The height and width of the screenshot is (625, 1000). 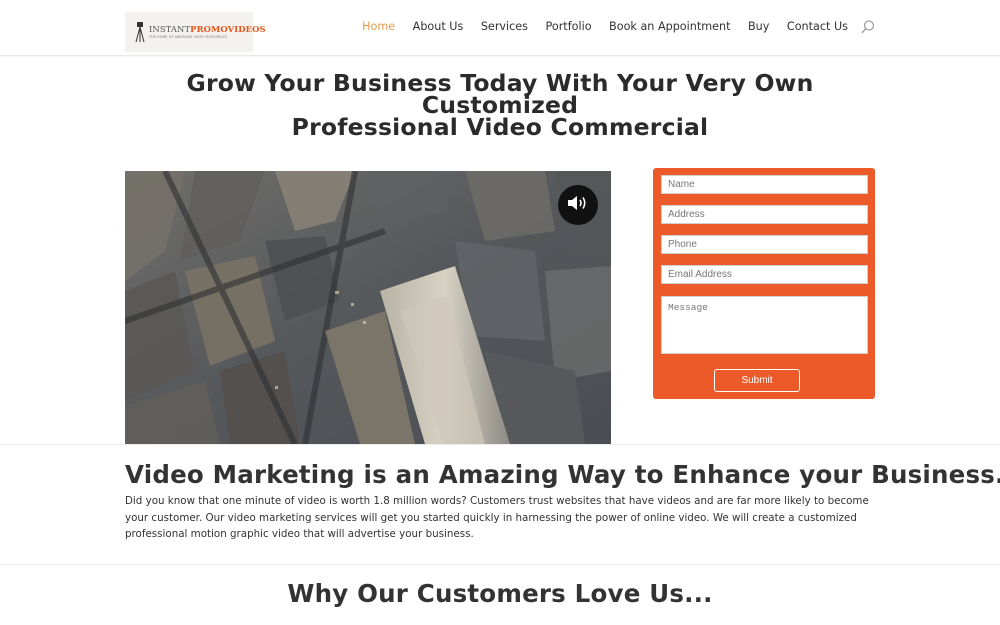 I want to click on nav-portfolio: Portfolio, so click(x=569, y=26).